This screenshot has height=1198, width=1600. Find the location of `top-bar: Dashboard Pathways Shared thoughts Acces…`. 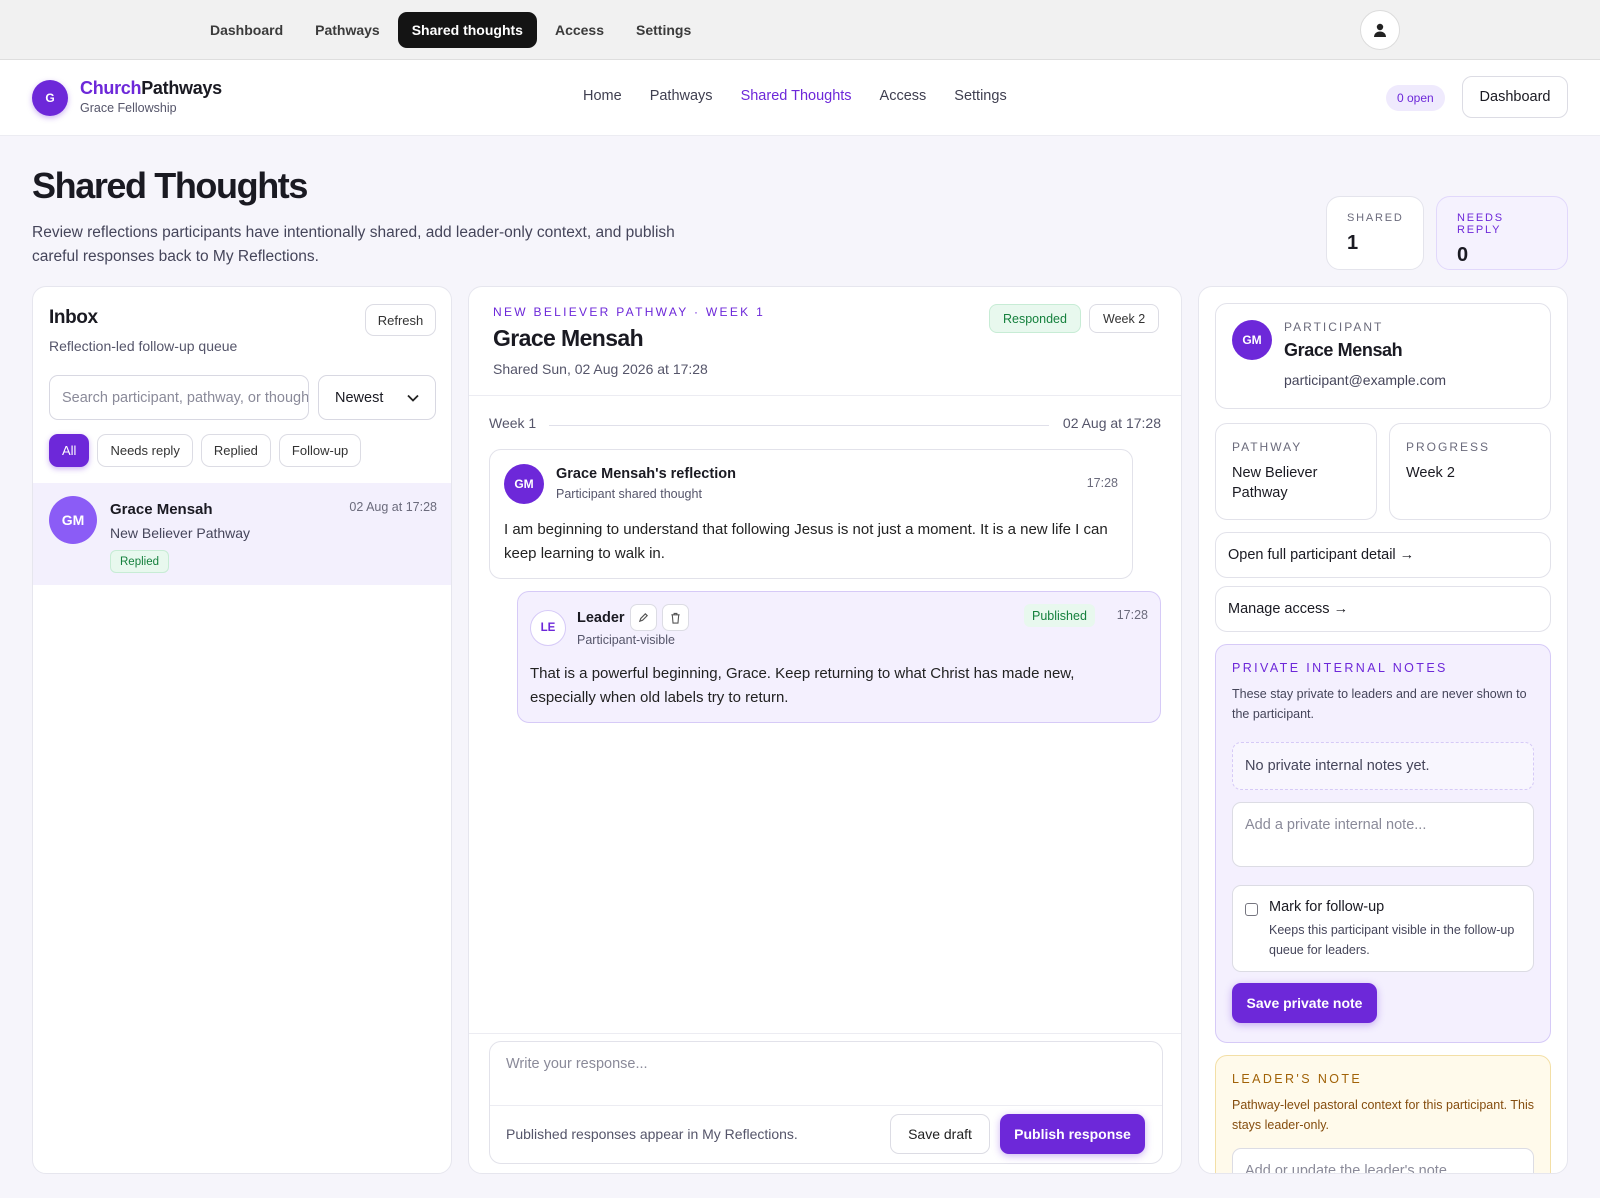

top-bar: Dashboard Pathways Shared thoughts Acces… is located at coordinates (800, 30).